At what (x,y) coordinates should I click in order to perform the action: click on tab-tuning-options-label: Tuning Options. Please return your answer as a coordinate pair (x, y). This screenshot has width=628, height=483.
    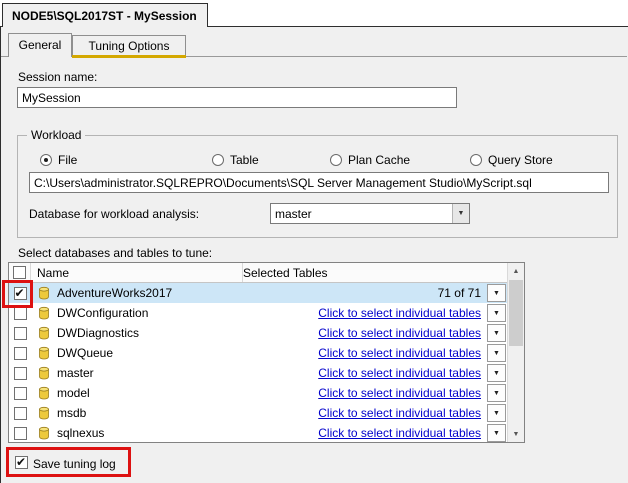
    Looking at the image, I should click on (129, 46).